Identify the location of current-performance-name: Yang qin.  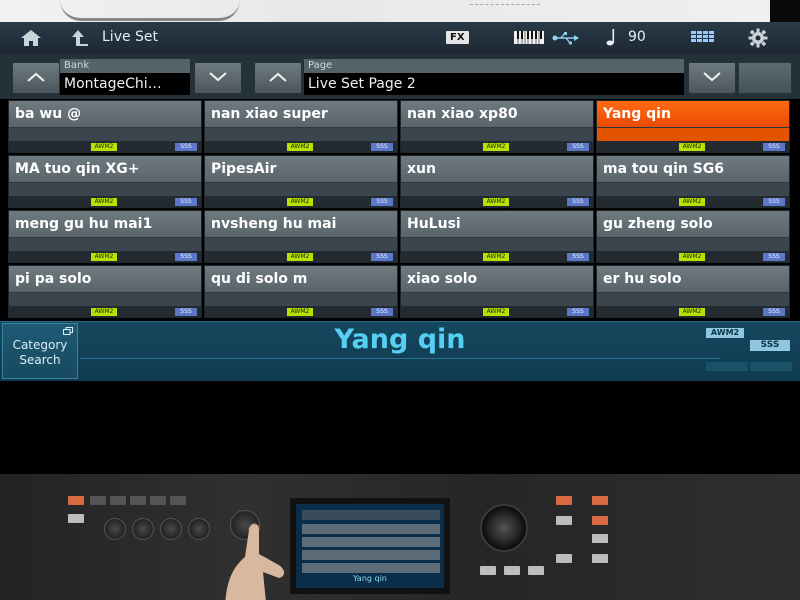
(400, 339).